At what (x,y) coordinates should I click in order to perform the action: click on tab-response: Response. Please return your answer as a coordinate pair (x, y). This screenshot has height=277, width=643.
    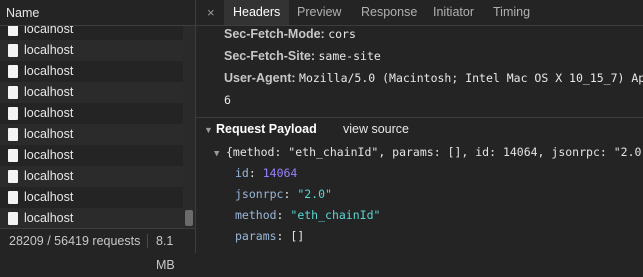
    Looking at the image, I should click on (389, 12).